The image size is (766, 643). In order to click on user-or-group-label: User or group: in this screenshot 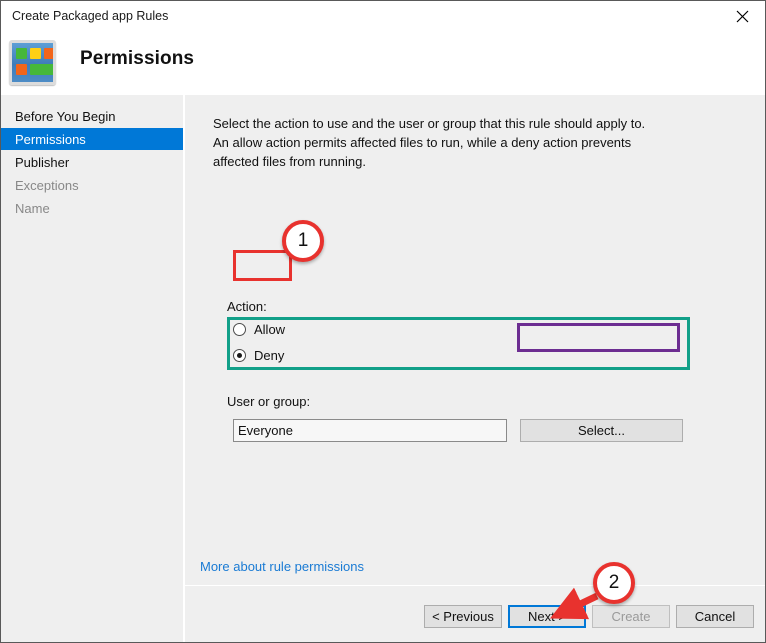, I will do `click(269, 401)`.